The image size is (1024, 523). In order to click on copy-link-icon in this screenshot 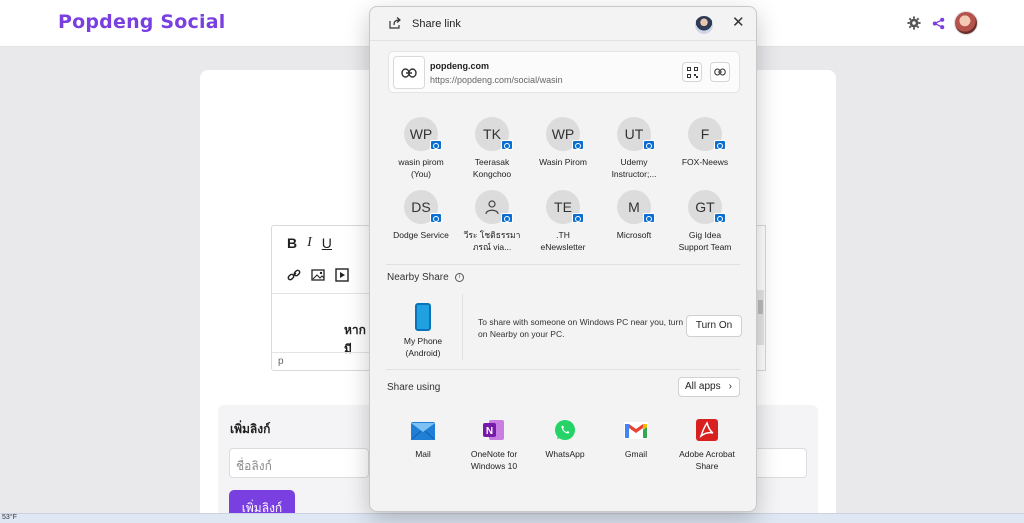, I will do `click(720, 72)`.